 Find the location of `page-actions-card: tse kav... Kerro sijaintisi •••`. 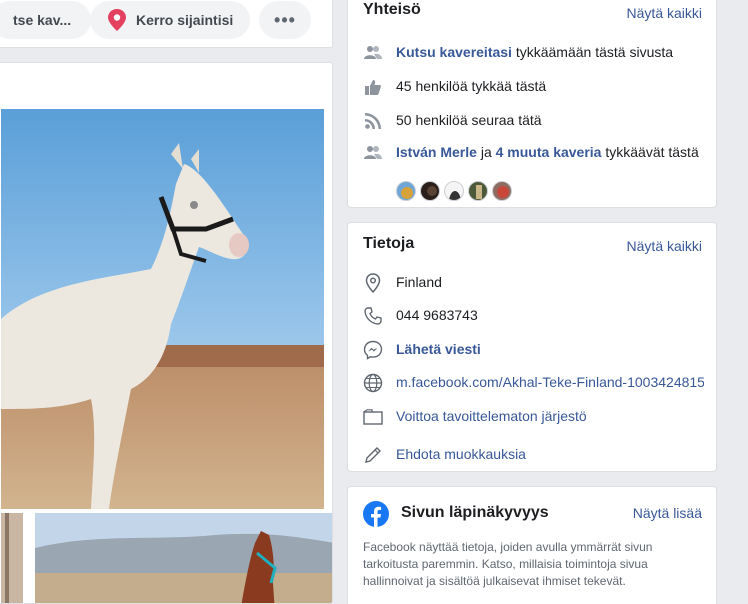

page-actions-card: tse kav... Kerro sijaintisi ••• is located at coordinates (166, 24).